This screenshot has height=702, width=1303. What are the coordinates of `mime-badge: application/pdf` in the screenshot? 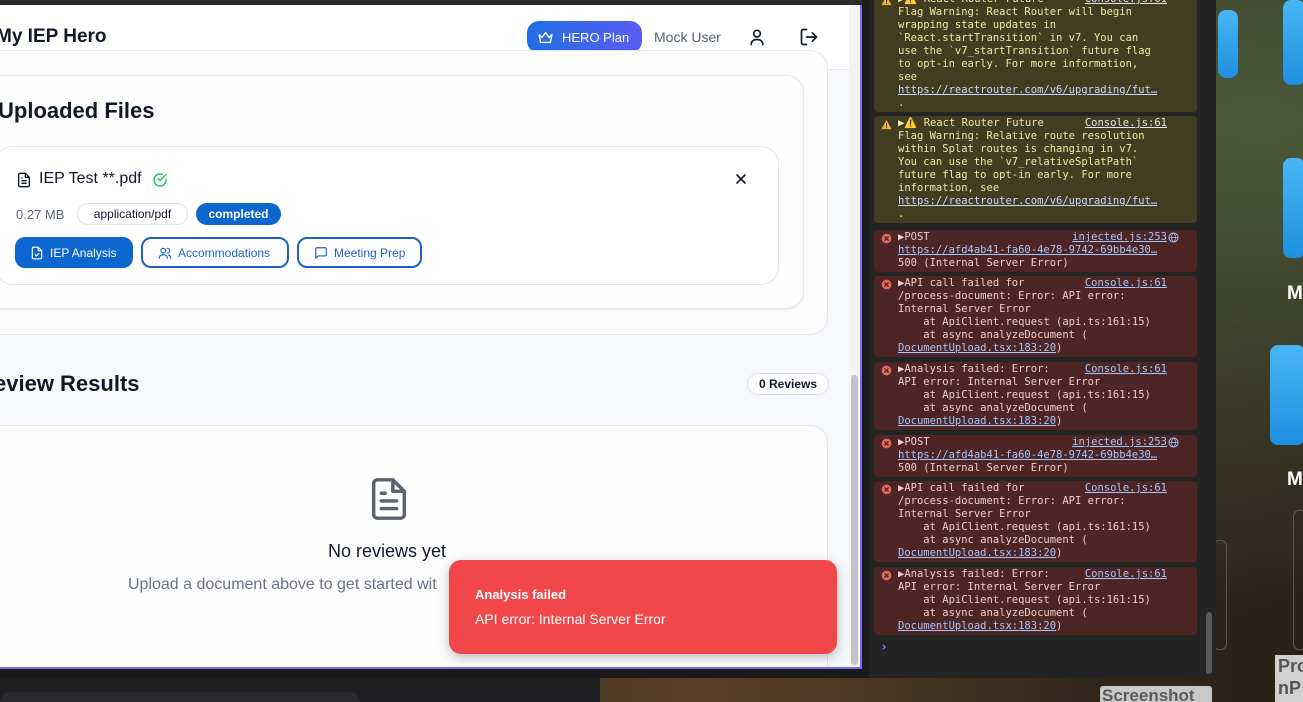 It's located at (132, 214).